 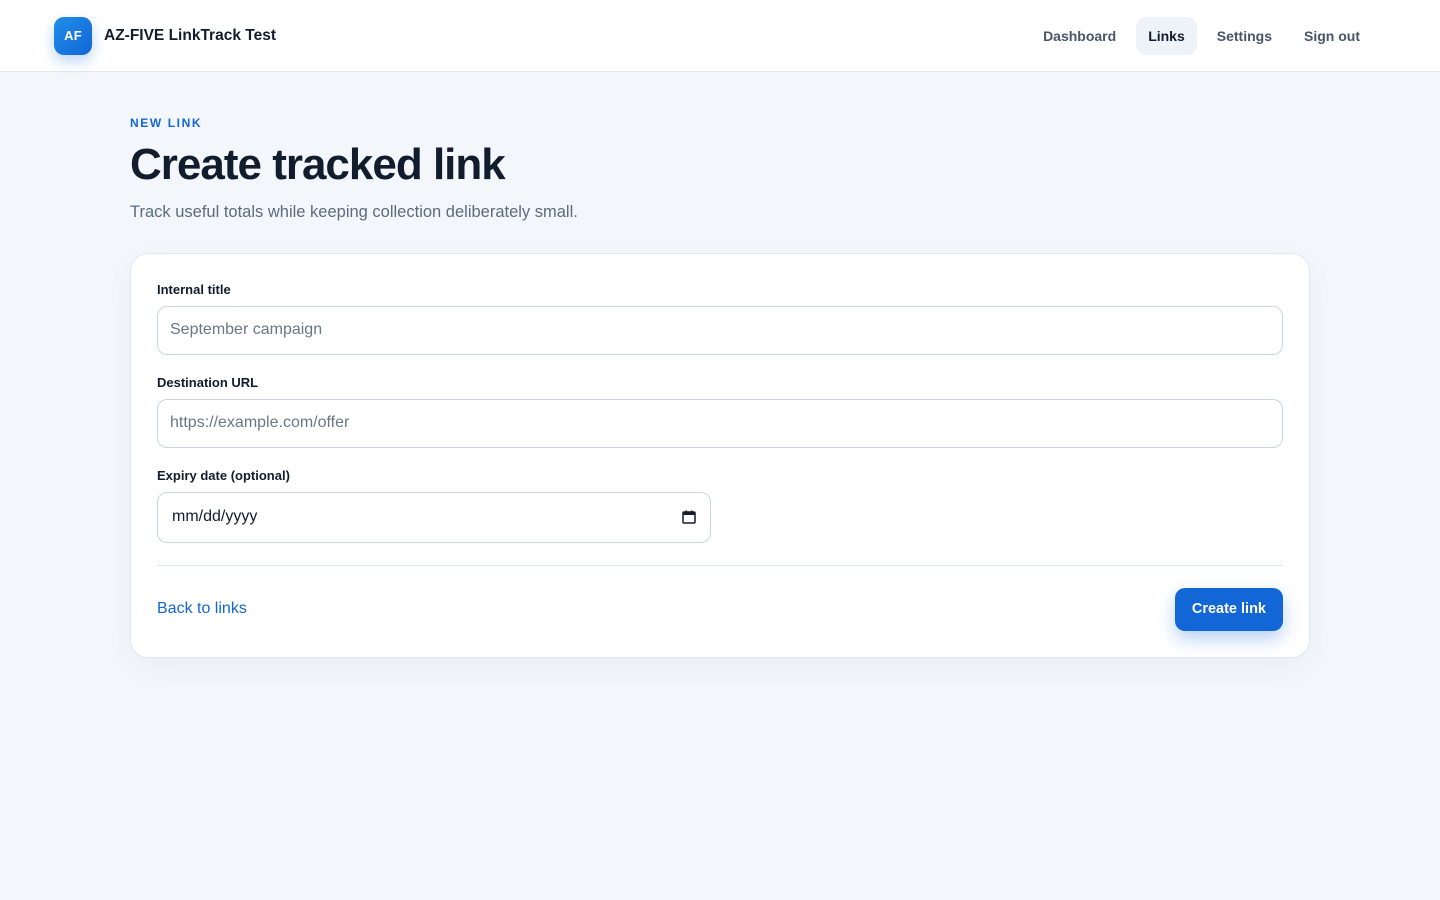 I want to click on brand: AF AZ-FIVE LinkTrack Test, so click(x=165, y=35).